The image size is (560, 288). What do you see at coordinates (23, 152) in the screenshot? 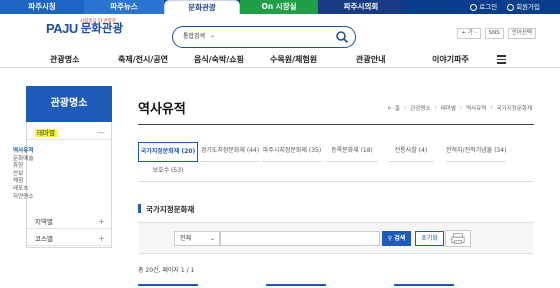
I see `sidebar-item-history: 역사유적` at bounding box center [23, 152].